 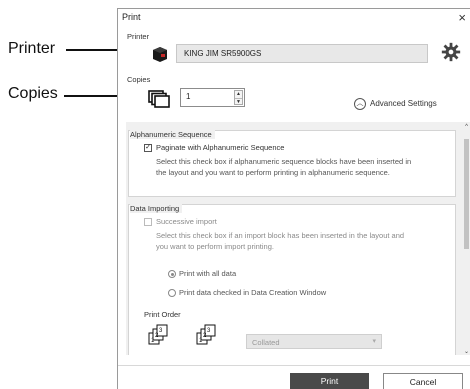 I want to click on successive-import-label: Successive import, so click(x=186, y=222).